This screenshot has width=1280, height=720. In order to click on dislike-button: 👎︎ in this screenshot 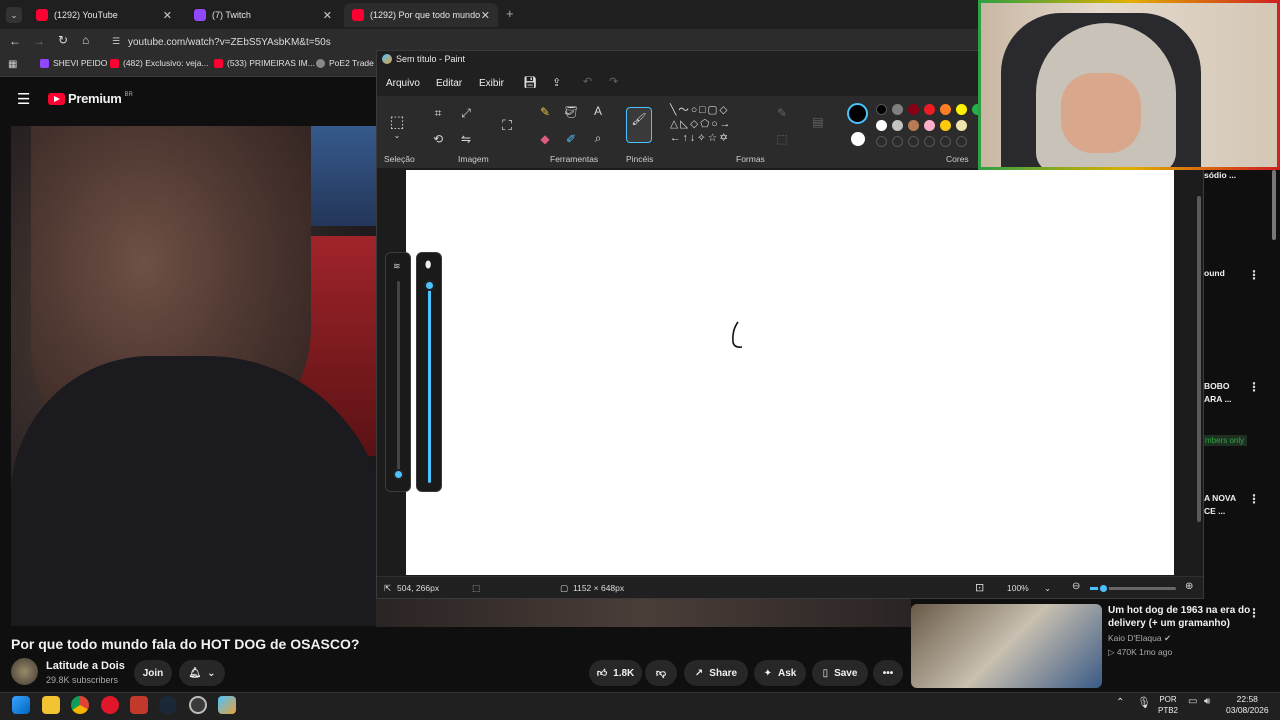, I will do `click(661, 673)`.